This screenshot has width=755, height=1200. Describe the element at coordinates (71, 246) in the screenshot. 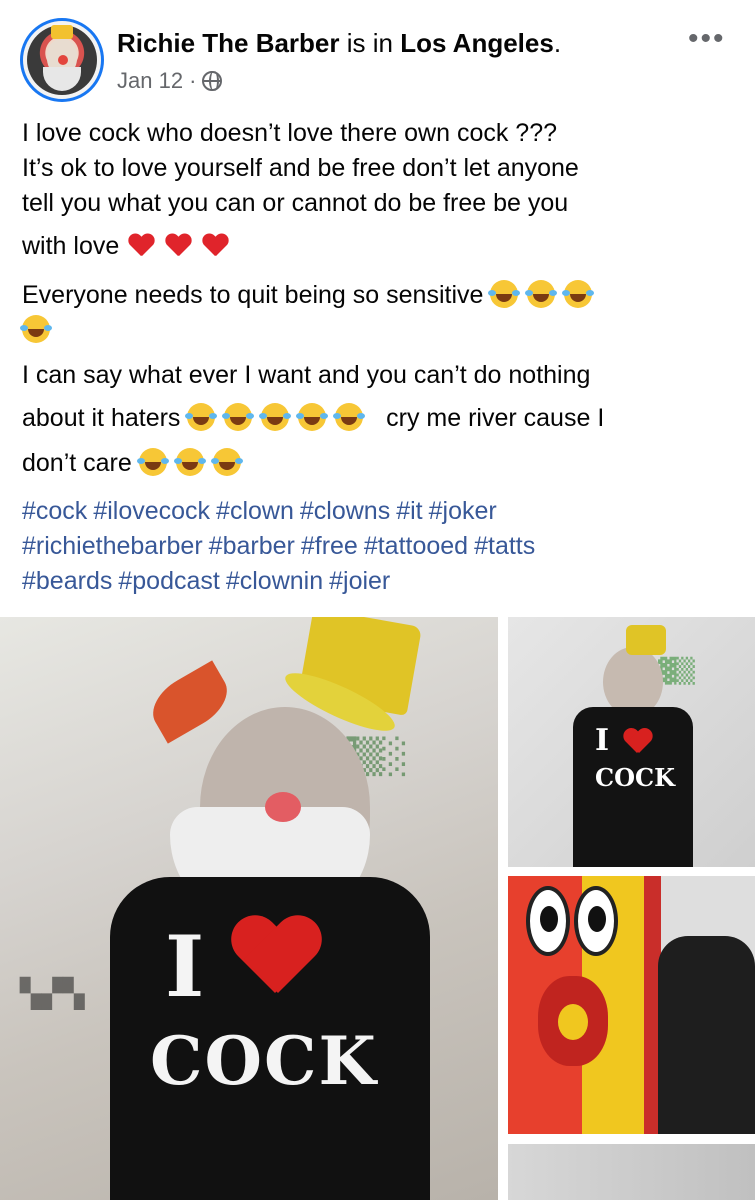

I see `text-line-4: with love` at that location.